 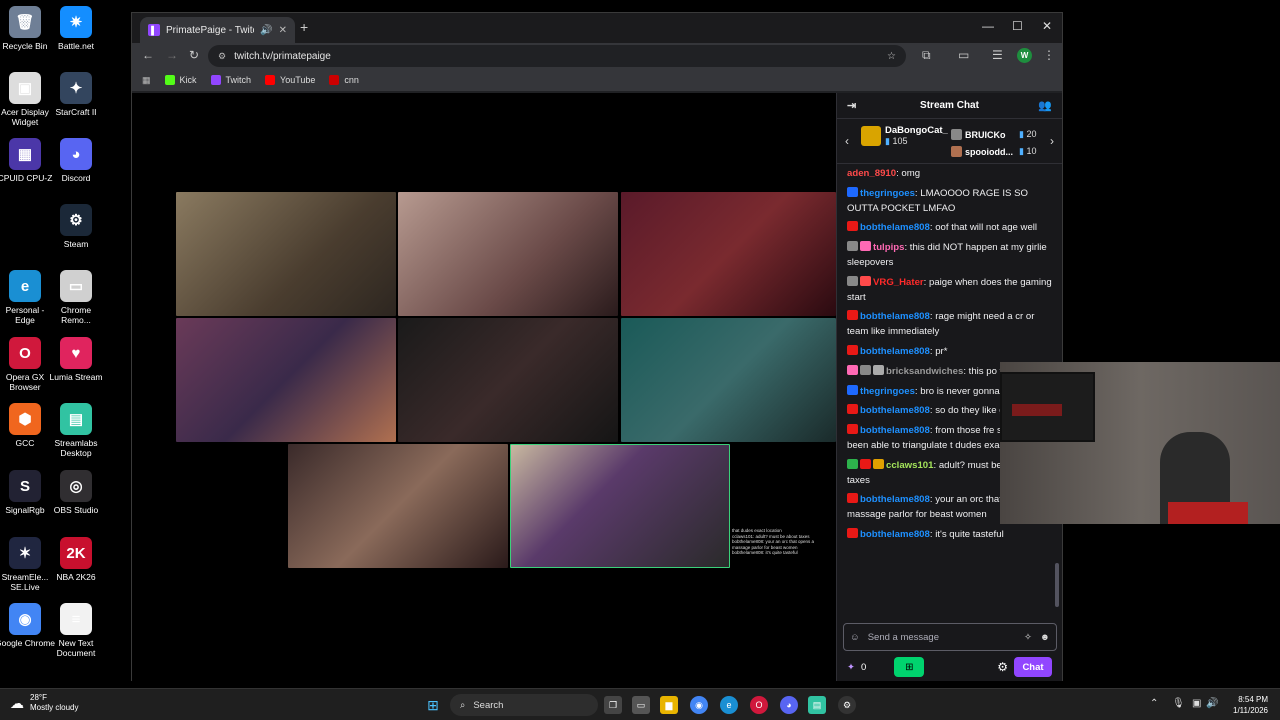 I want to click on bookmark-star-icon: ☆, so click(x=891, y=56).